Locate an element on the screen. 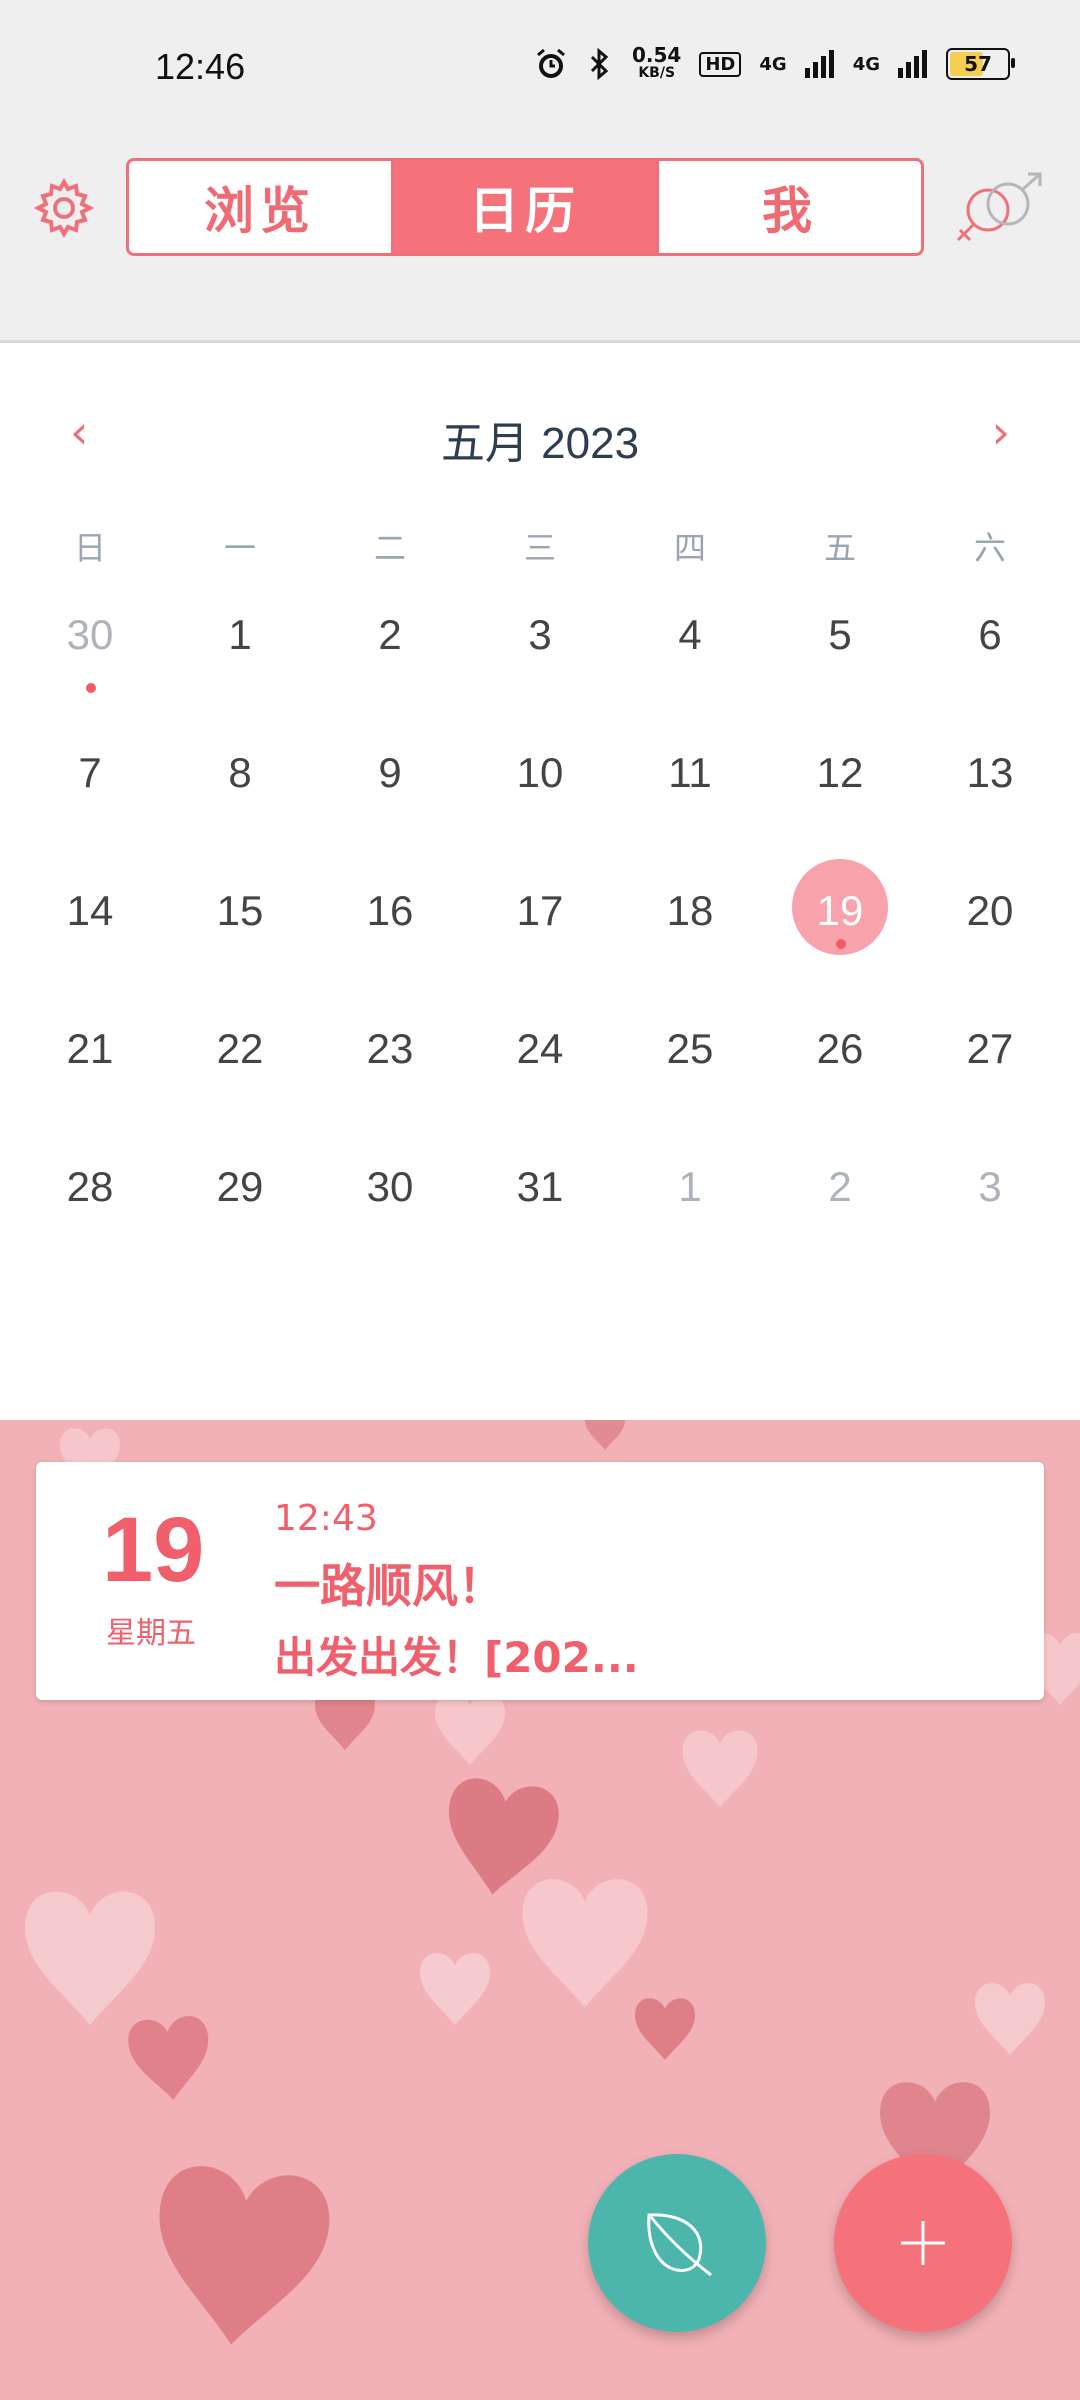 This screenshot has height=2400, width=1080. day-number: 14 is located at coordinates (90, 910).